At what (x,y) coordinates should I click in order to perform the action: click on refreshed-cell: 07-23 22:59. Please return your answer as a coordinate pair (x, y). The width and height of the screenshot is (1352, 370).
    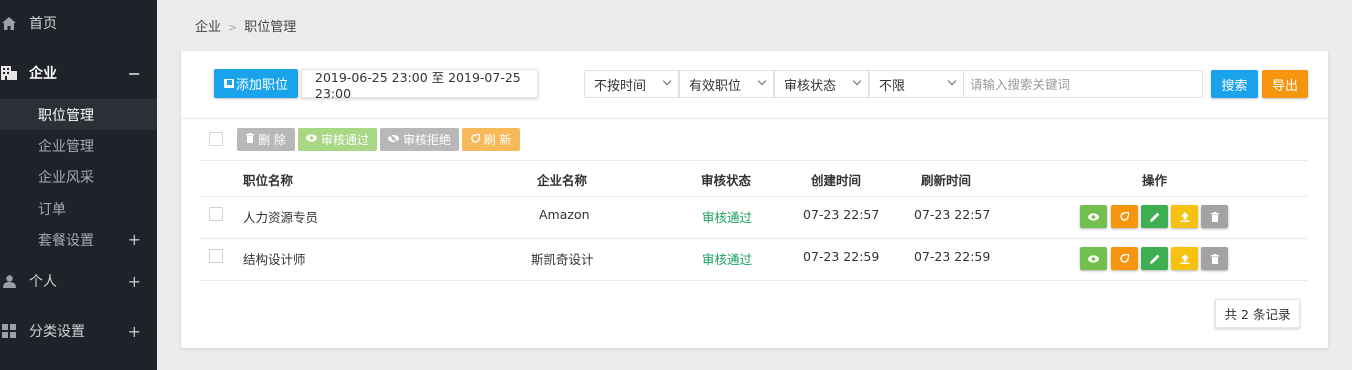
    Looking at the image, I should click on (952, 256).